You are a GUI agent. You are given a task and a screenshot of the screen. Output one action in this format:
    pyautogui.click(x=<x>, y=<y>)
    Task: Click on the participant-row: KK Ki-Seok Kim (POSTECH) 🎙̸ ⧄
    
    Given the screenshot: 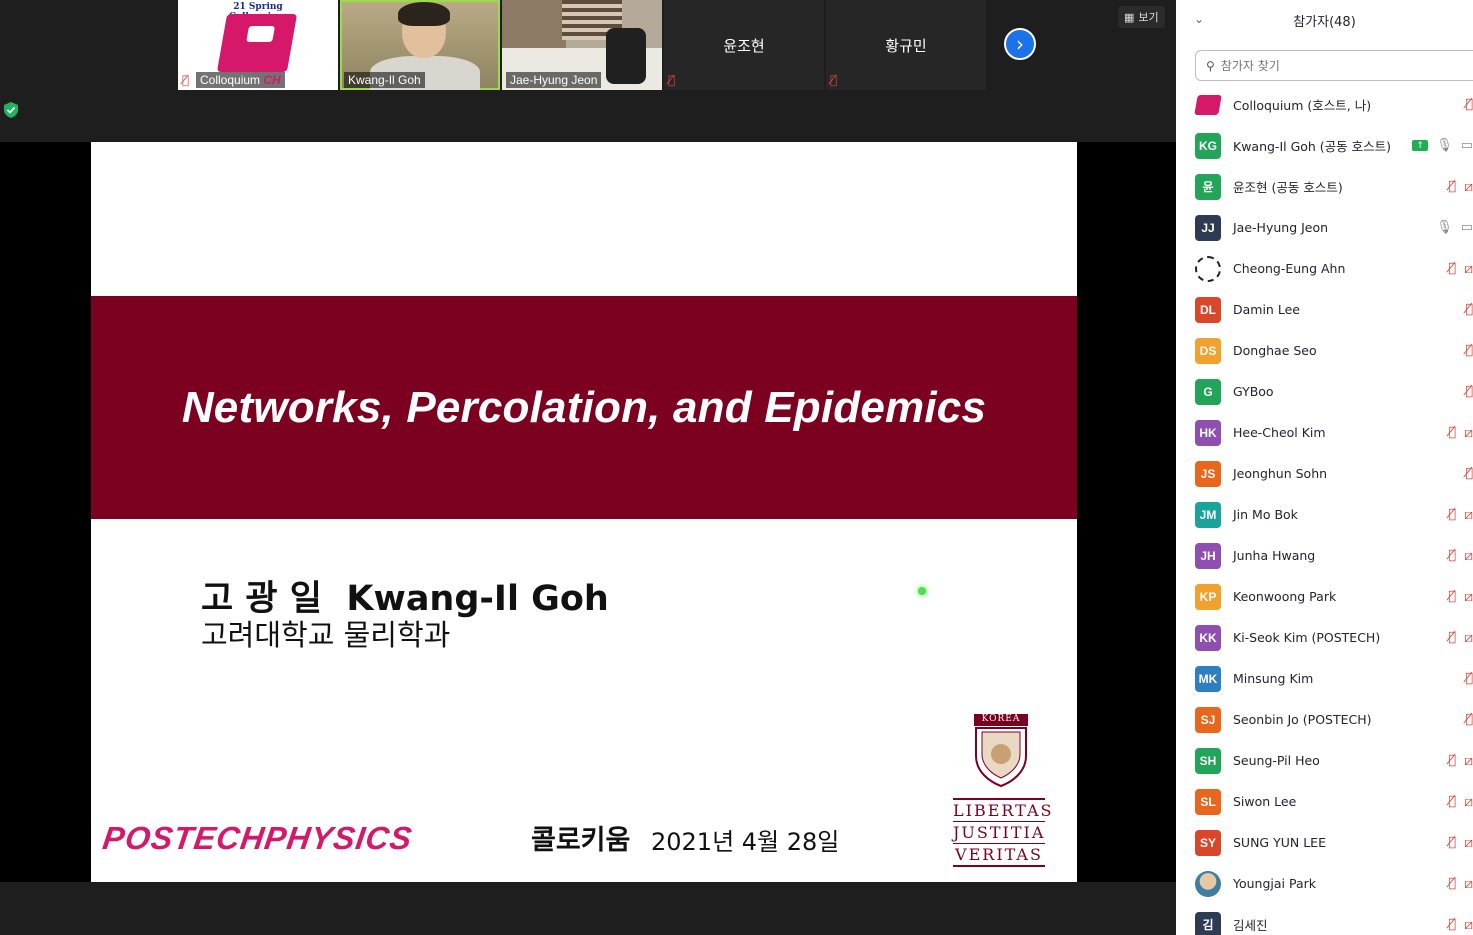 What is the action you would take?
    pyautogui.click(x=1324, y=637)
    